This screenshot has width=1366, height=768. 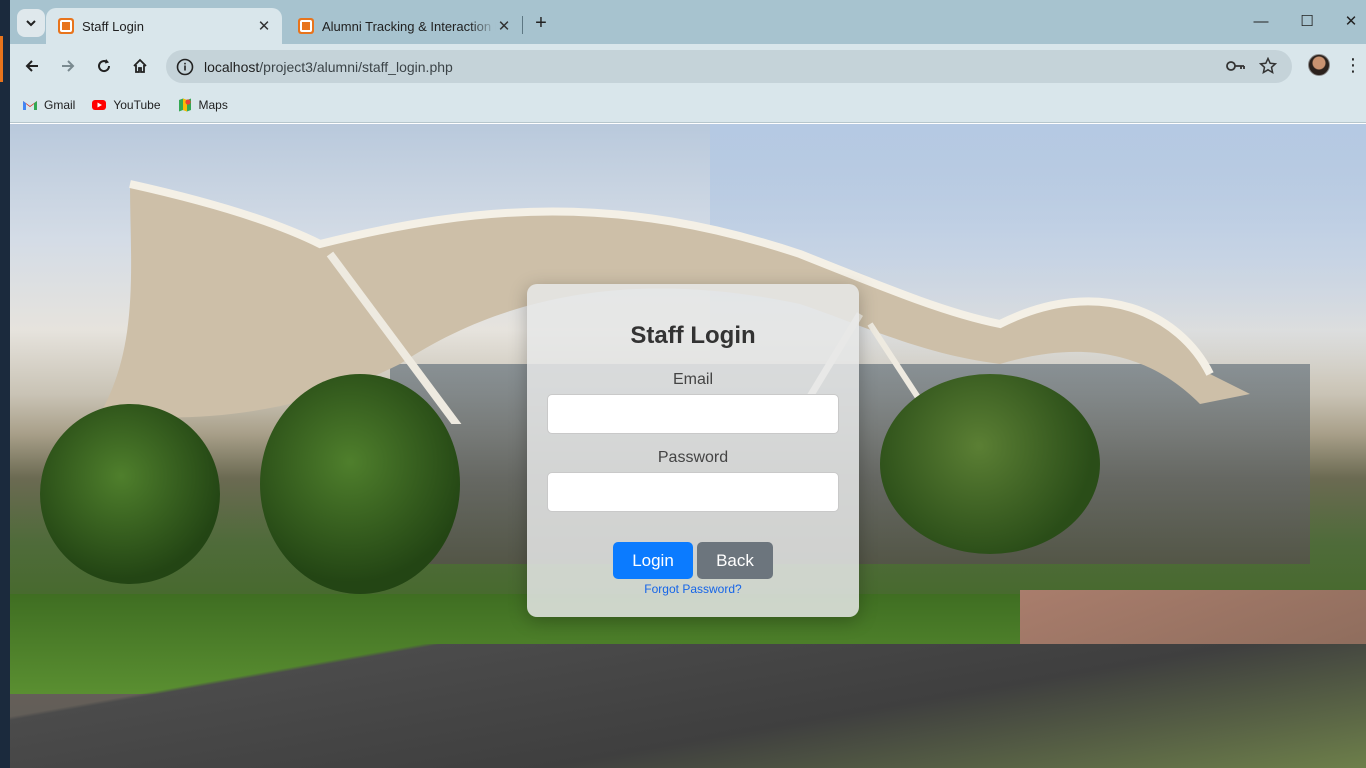 I want to click on maps-icon, so click(x=184, y=105).